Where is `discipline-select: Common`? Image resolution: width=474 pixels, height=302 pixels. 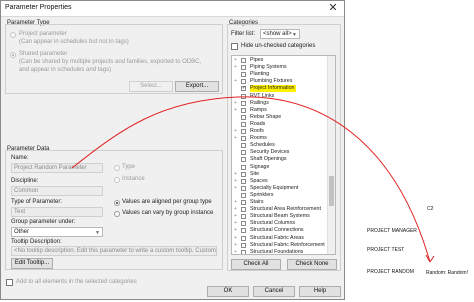
discipline-select: Common is located at coordinates (57, 191).